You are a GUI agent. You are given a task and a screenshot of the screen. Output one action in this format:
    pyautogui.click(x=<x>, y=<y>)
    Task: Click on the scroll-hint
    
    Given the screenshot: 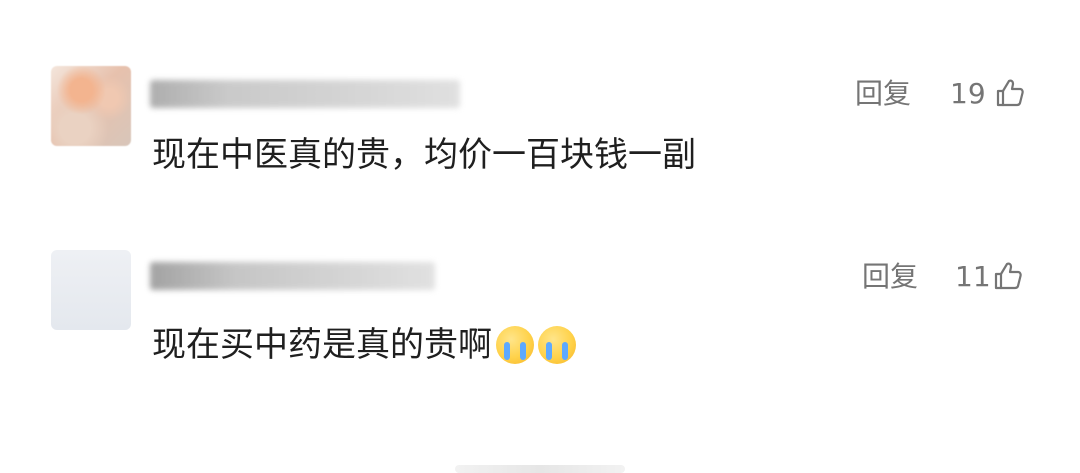 What is the action you would take?
    pyautogui.click(x=540, y=469)
    